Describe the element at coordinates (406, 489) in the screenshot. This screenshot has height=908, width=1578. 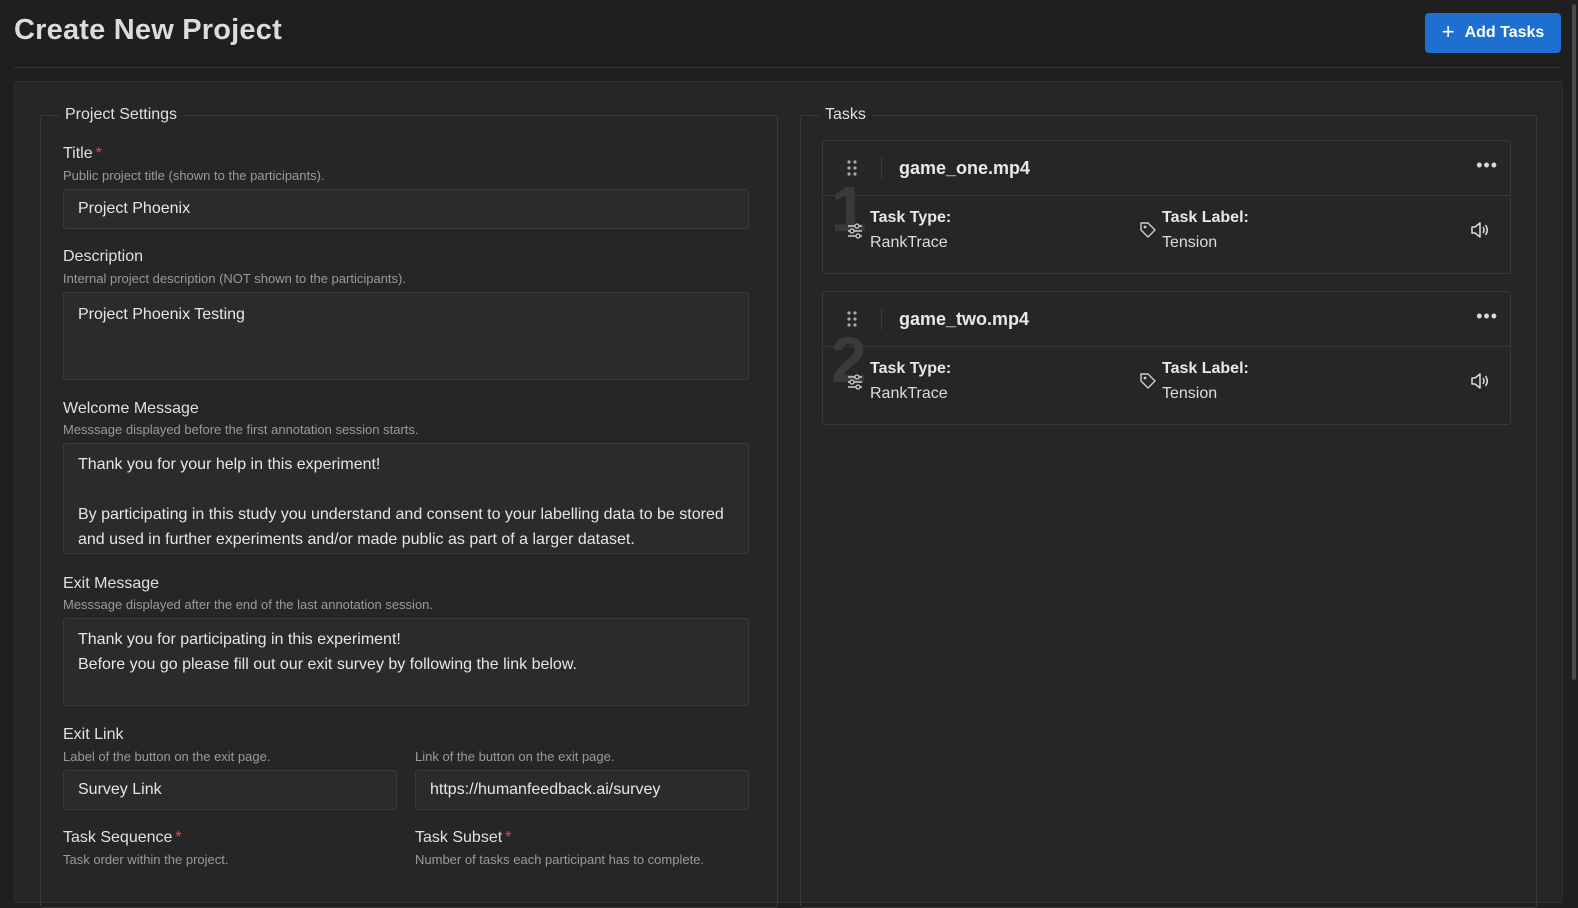
I see `welcome-line` at that location.